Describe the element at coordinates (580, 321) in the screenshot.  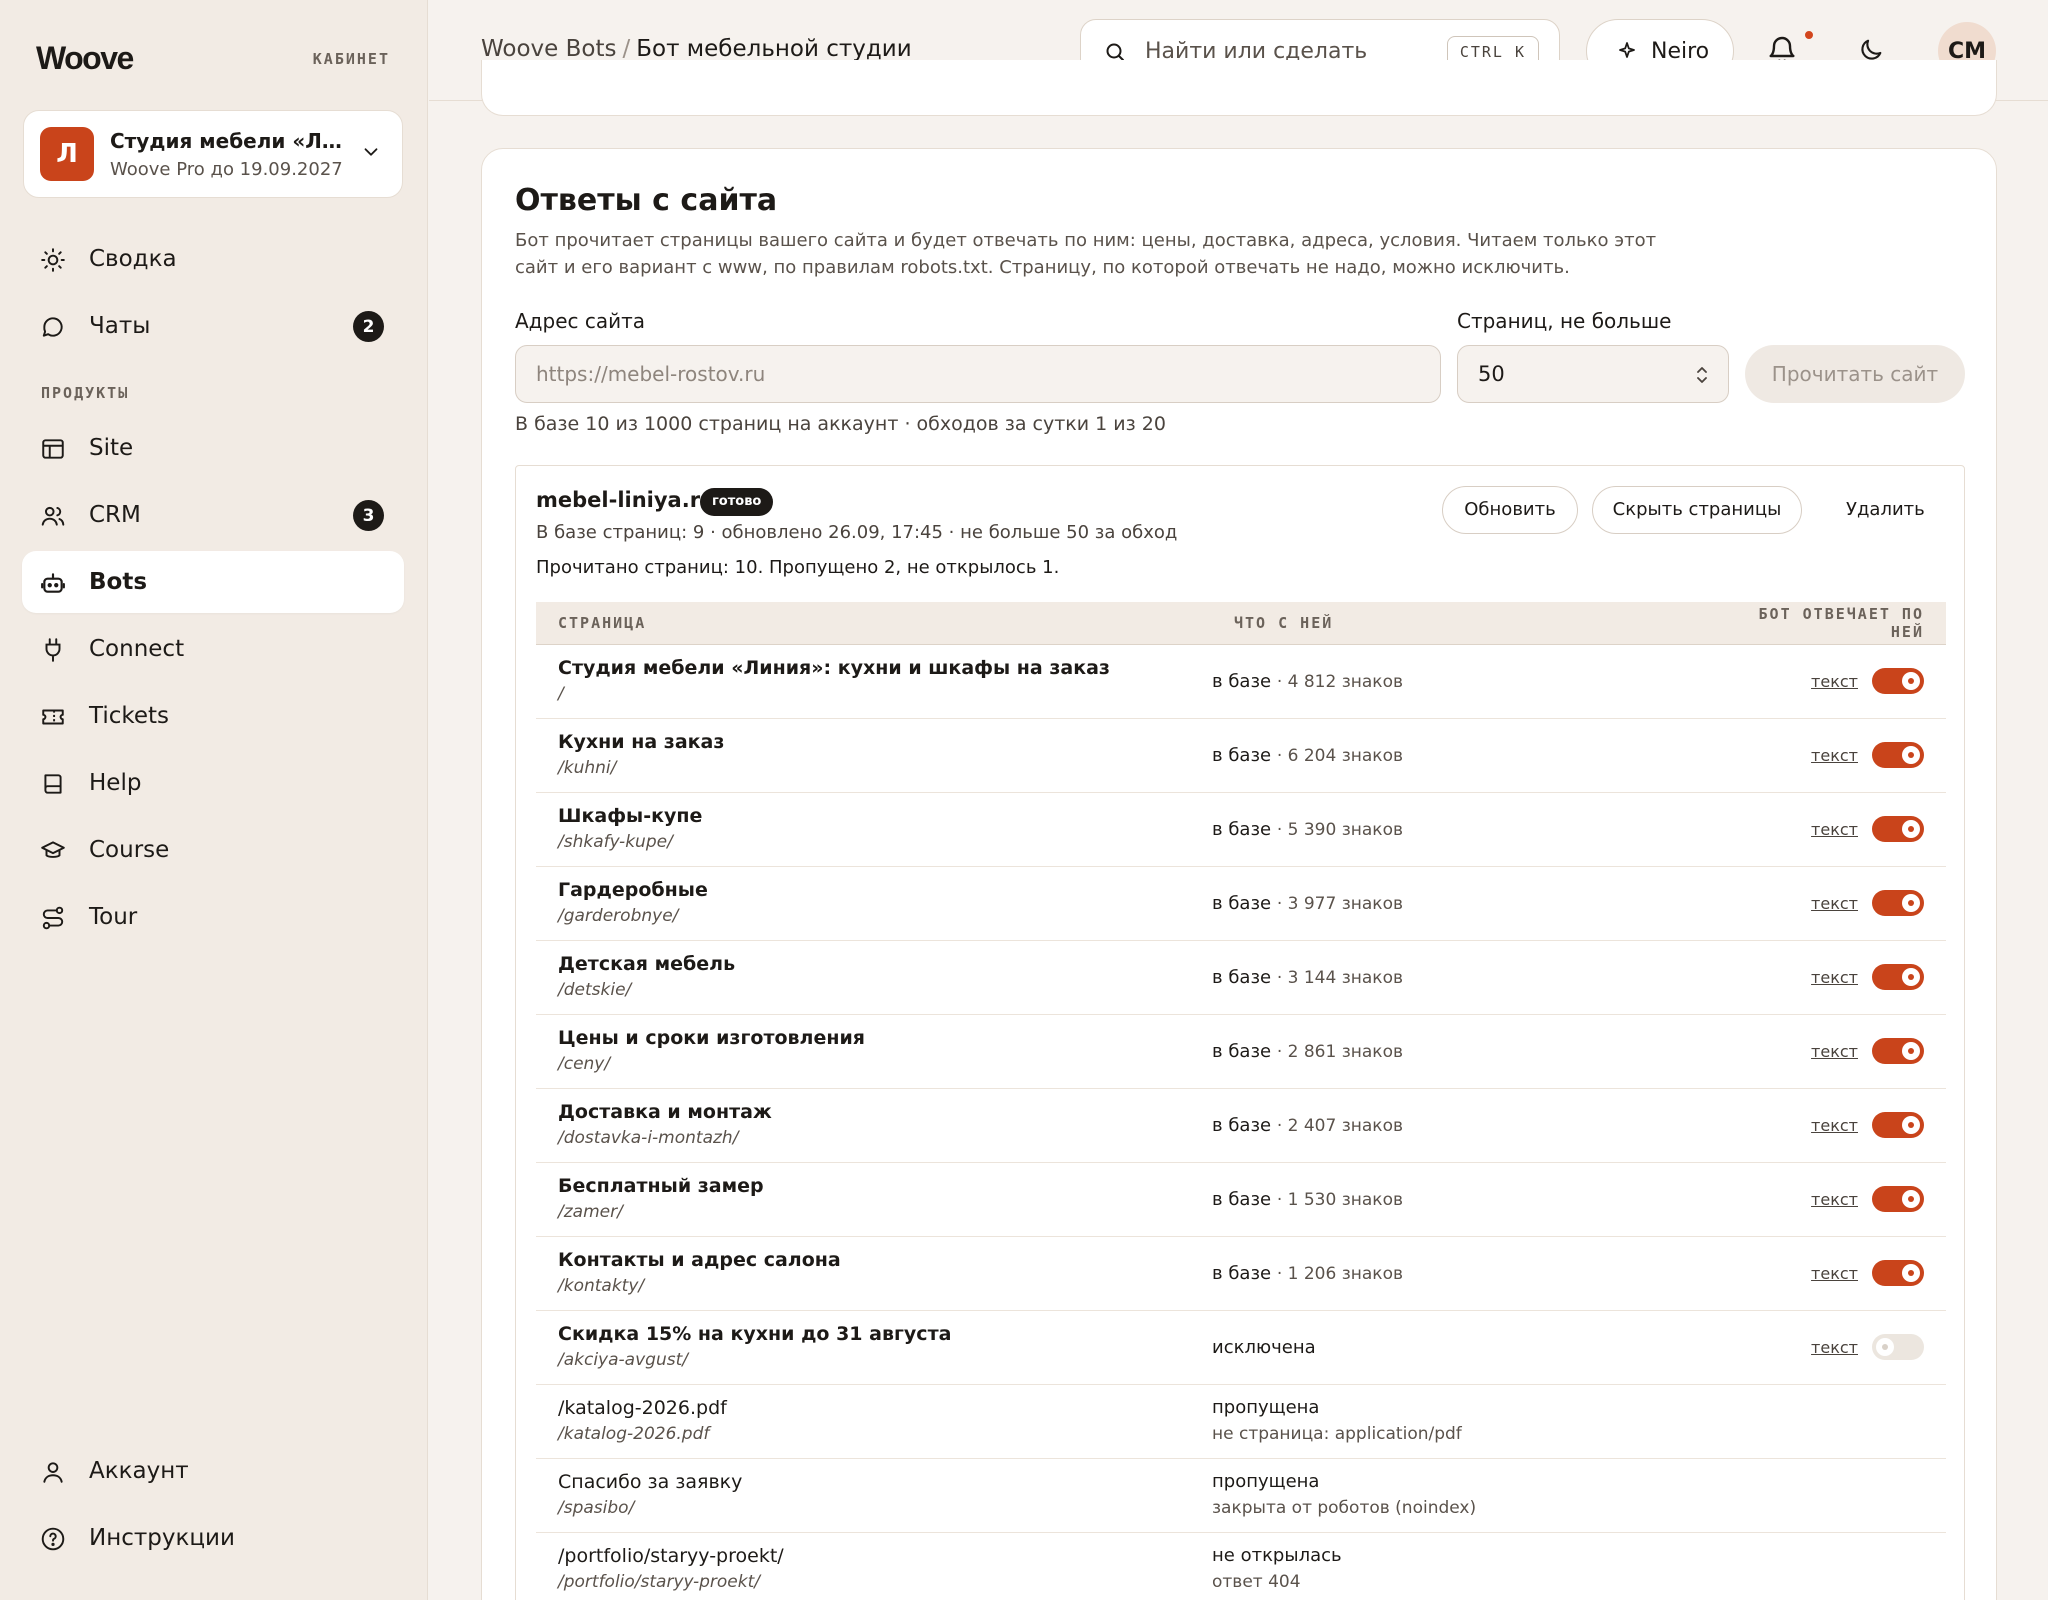
I see `url-field-label: Адрес сайта` at that location.